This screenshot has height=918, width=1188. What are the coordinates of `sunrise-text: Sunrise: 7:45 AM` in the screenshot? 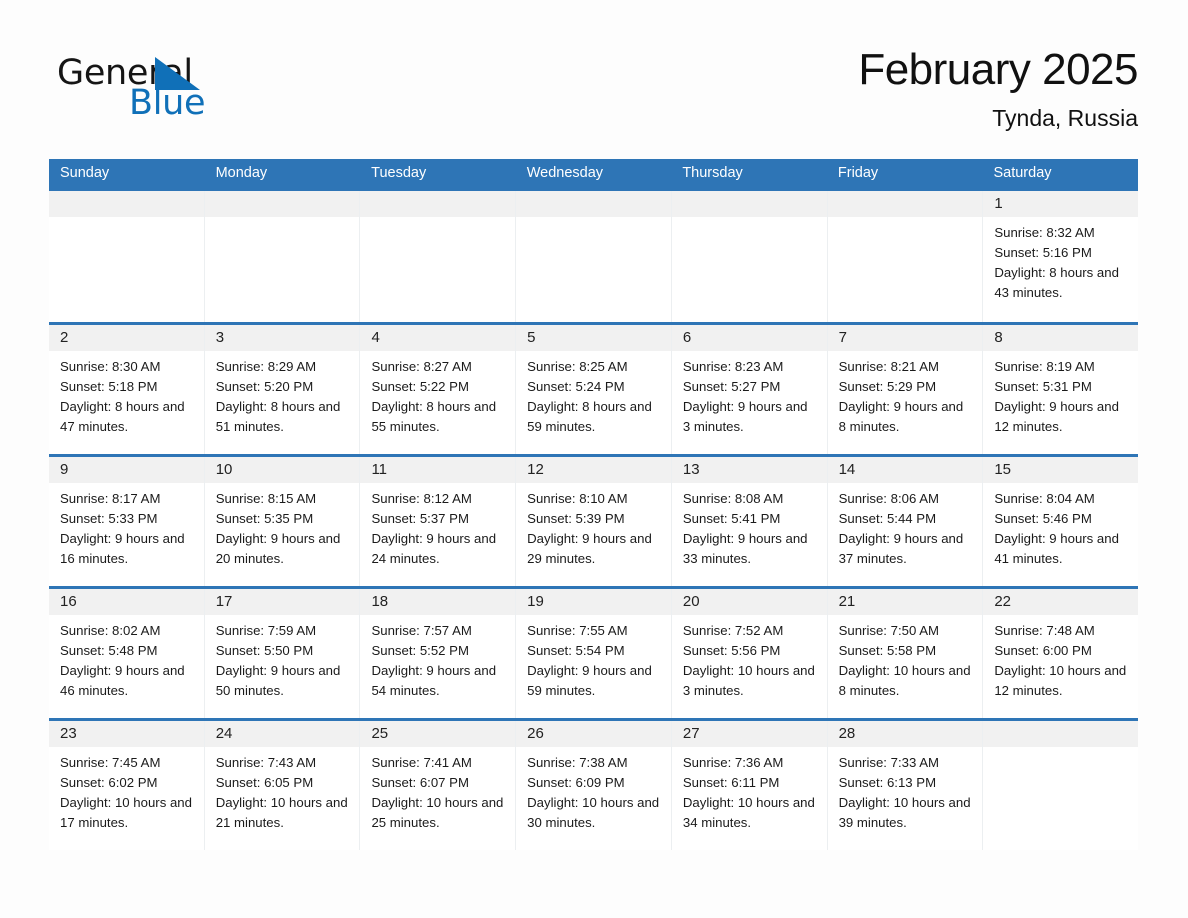 It's located at (110, 762).